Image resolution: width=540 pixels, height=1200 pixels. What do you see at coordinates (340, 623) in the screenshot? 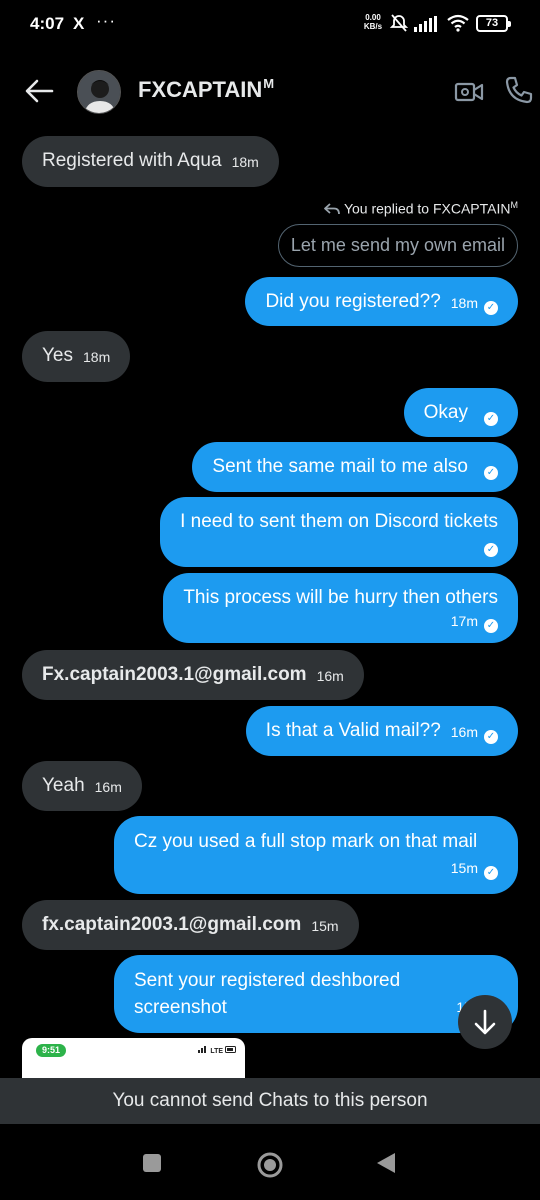
I see `message-time: 17m ✓` at bounding box center [340, 623].